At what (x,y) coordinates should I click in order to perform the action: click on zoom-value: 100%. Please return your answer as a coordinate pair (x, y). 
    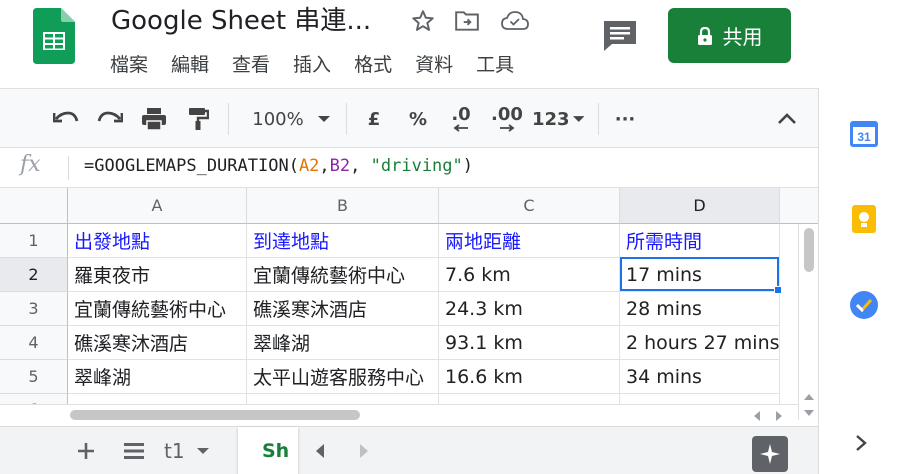
    Looking at the image, I should click on (278, 119).